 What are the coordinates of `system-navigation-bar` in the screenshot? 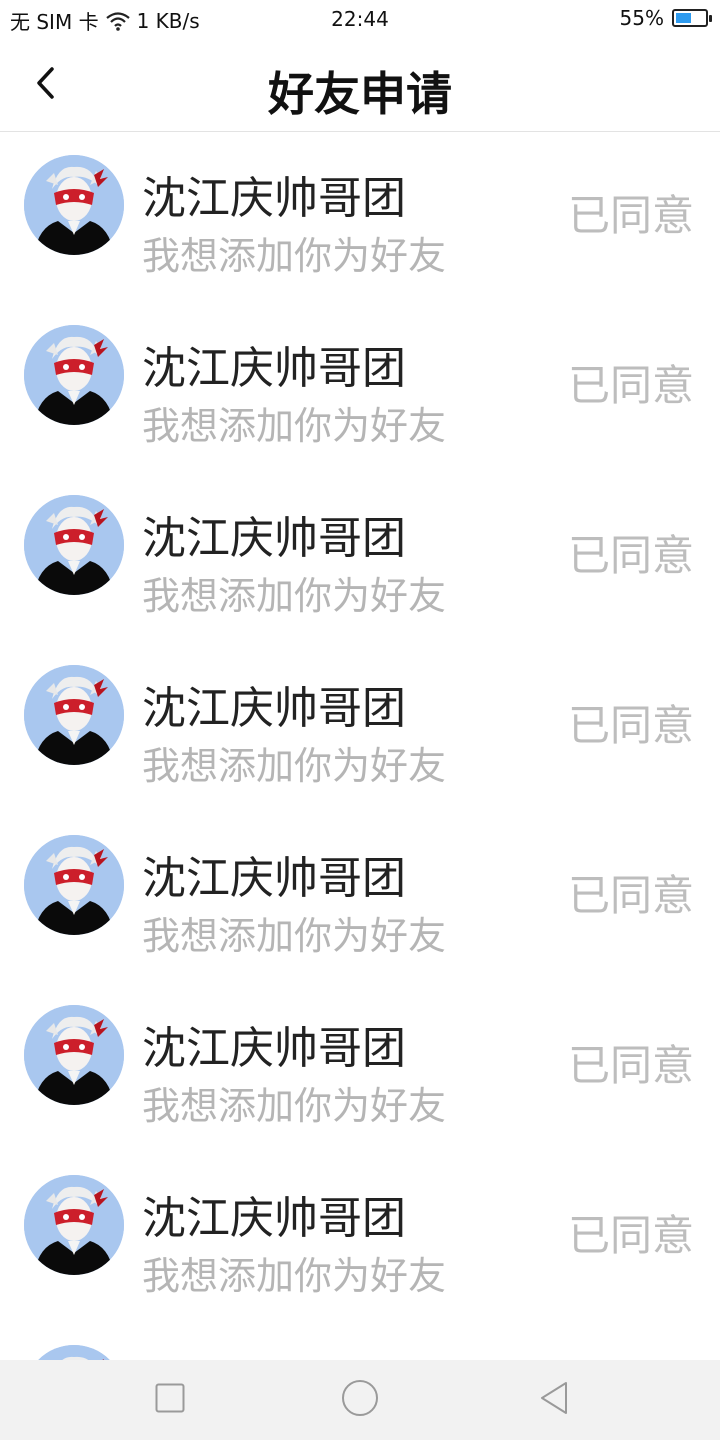 It's located at (360, 1400).